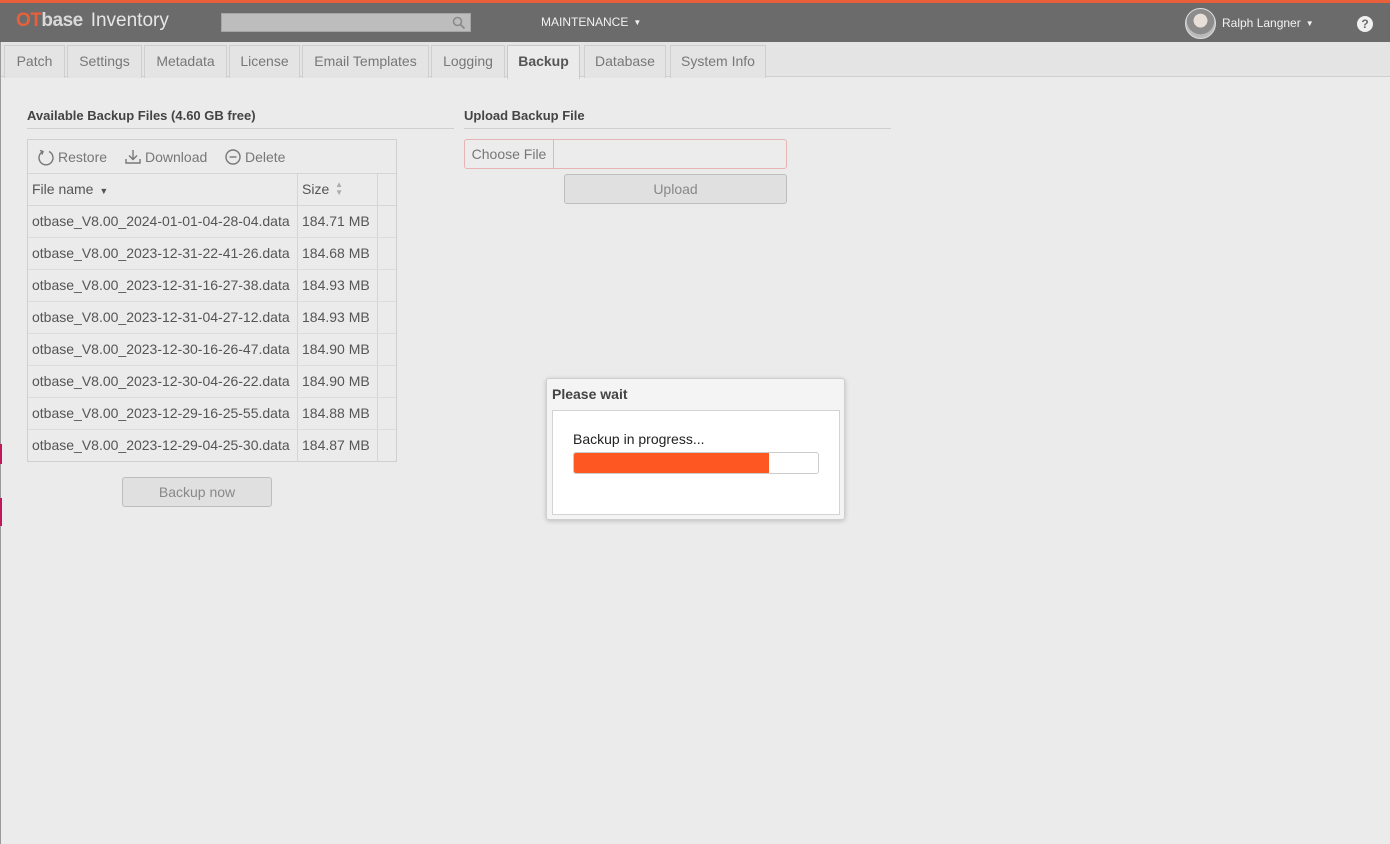 The height and width of the screenshot is (844, 1390). I want to click on tab-backup: Backup, so click(543, 62).